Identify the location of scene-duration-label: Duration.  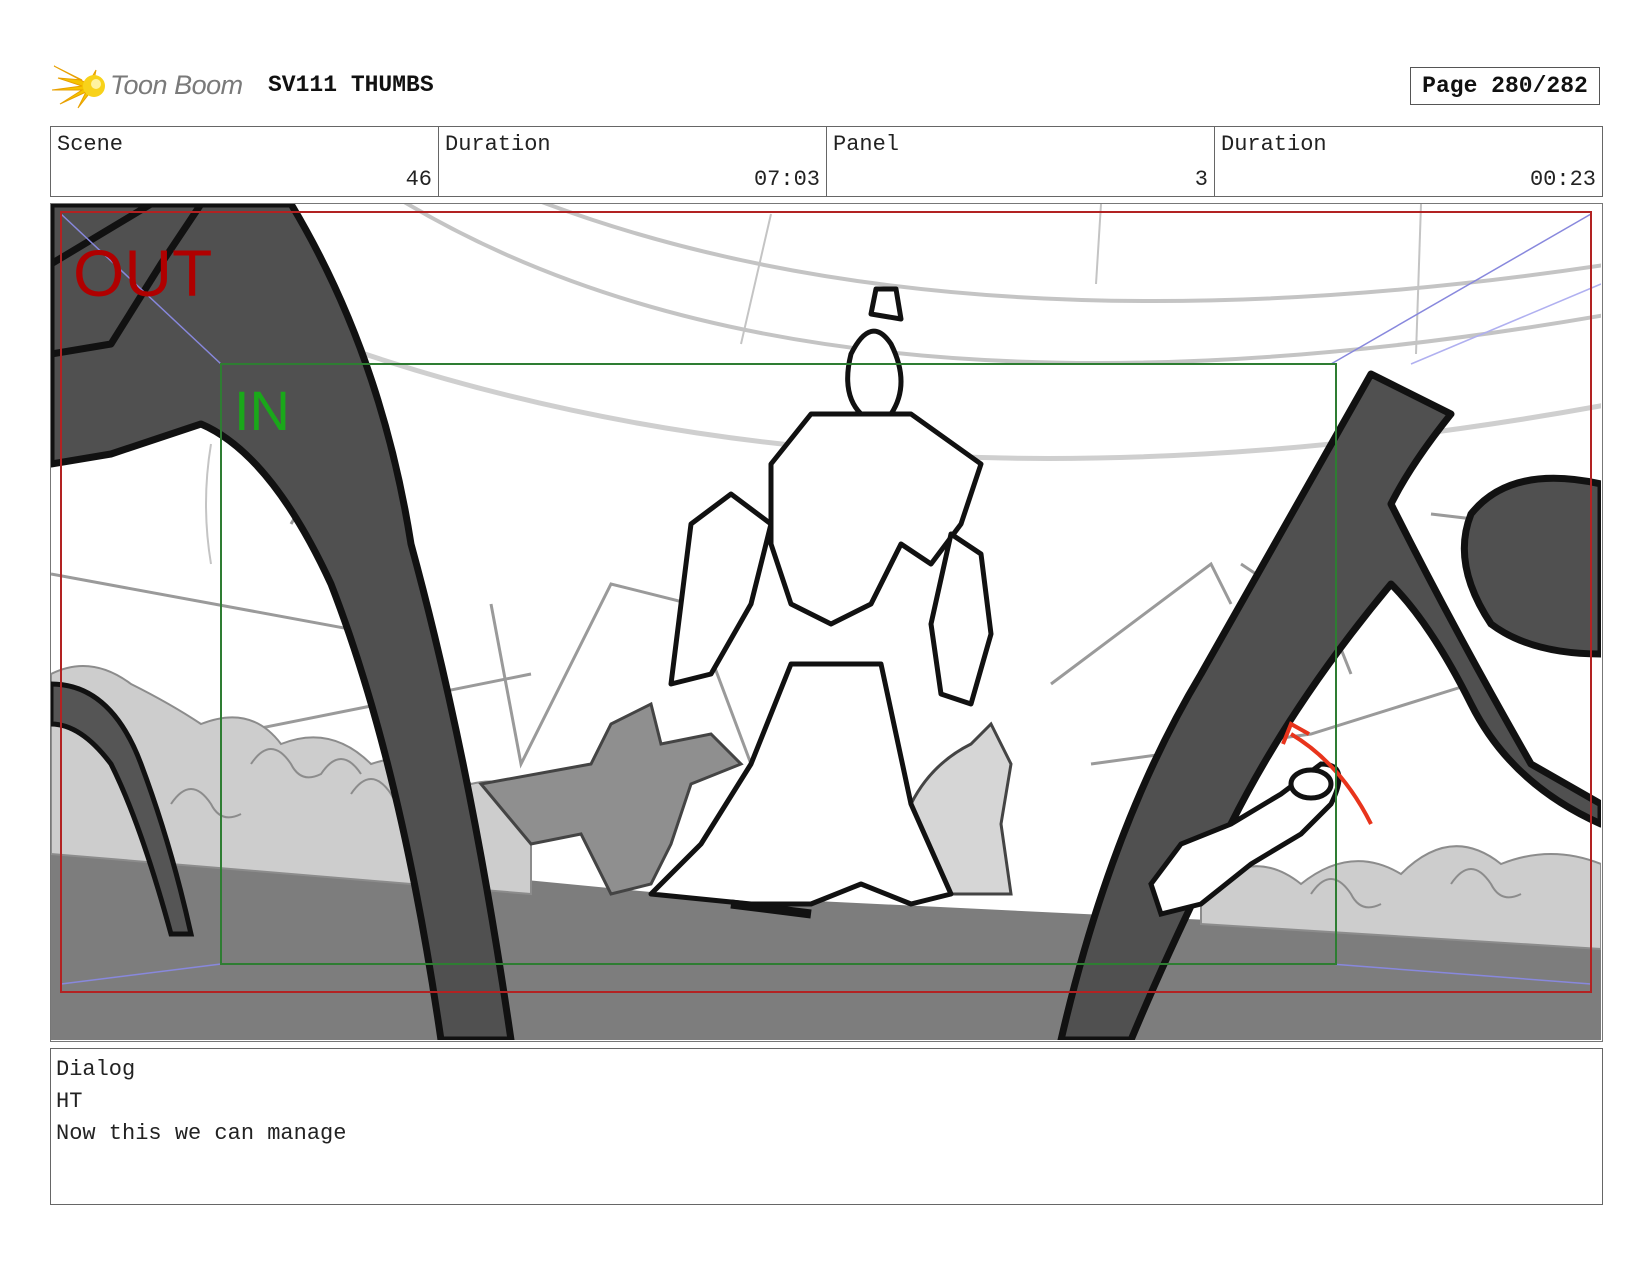
(498, 144).